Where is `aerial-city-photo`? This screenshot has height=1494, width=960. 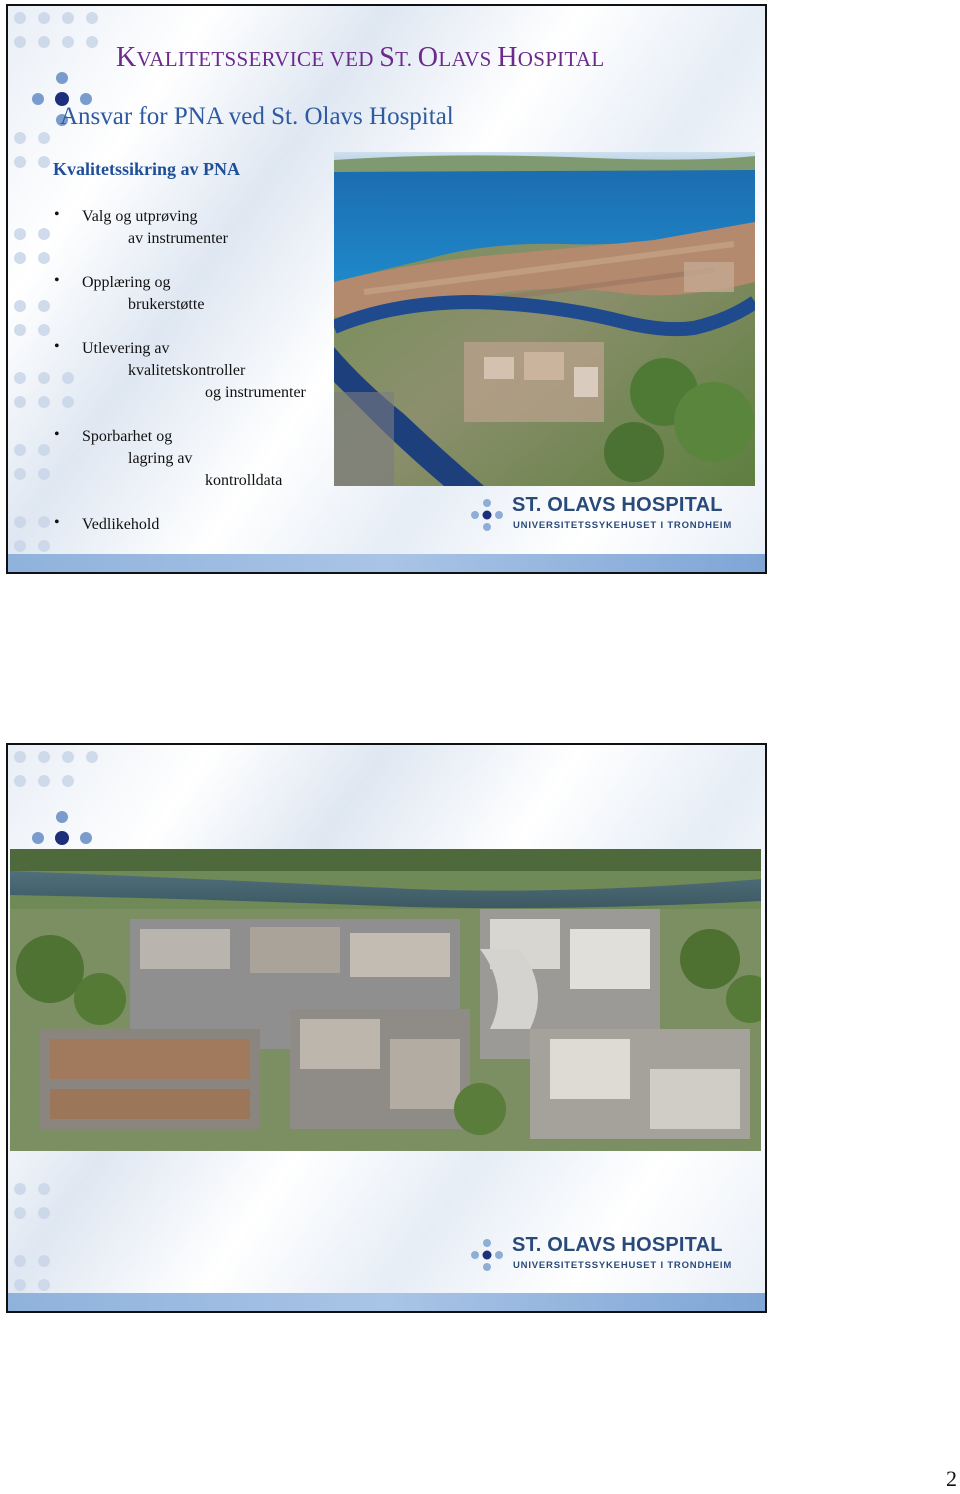 aerial-city-photo is located at coordinates (544, 319).